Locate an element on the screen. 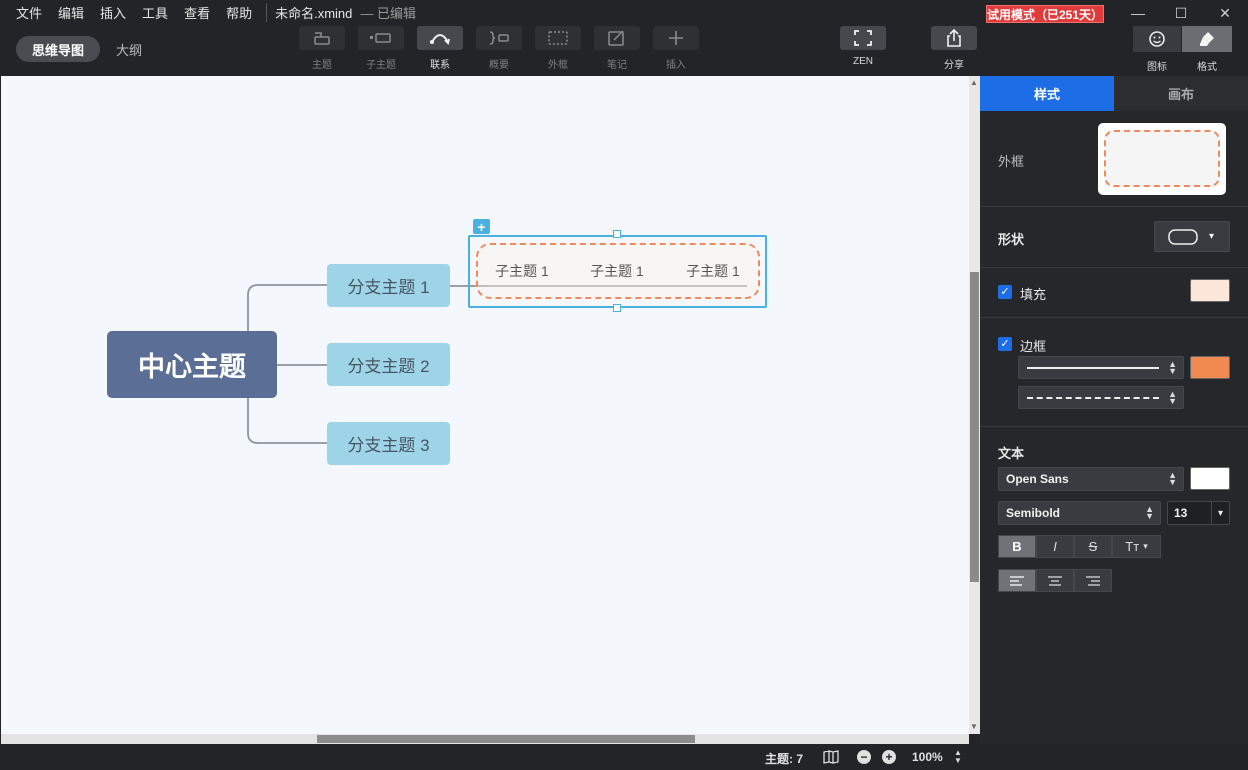 The height and width of the screenshot is (770, 1248). subtopic-icon is located at coordinates (380, 38).